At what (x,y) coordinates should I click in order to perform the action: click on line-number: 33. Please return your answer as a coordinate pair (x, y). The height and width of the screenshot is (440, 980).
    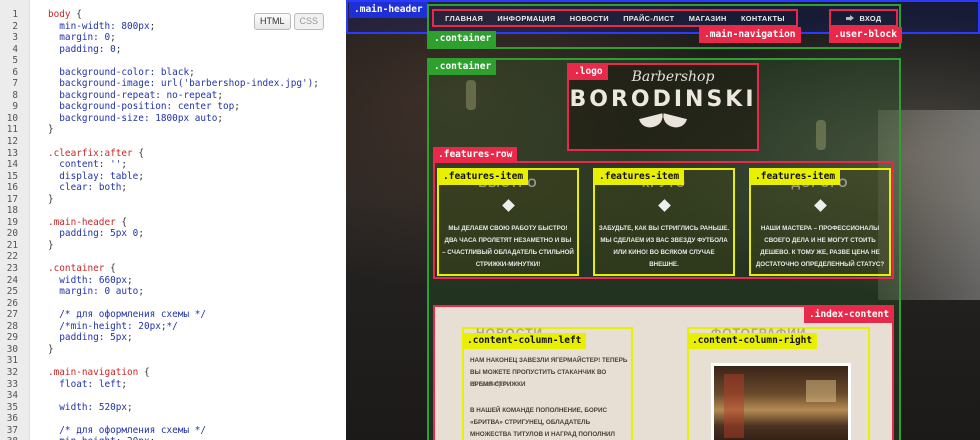
    Looking at the image, I should click on (12, 384).